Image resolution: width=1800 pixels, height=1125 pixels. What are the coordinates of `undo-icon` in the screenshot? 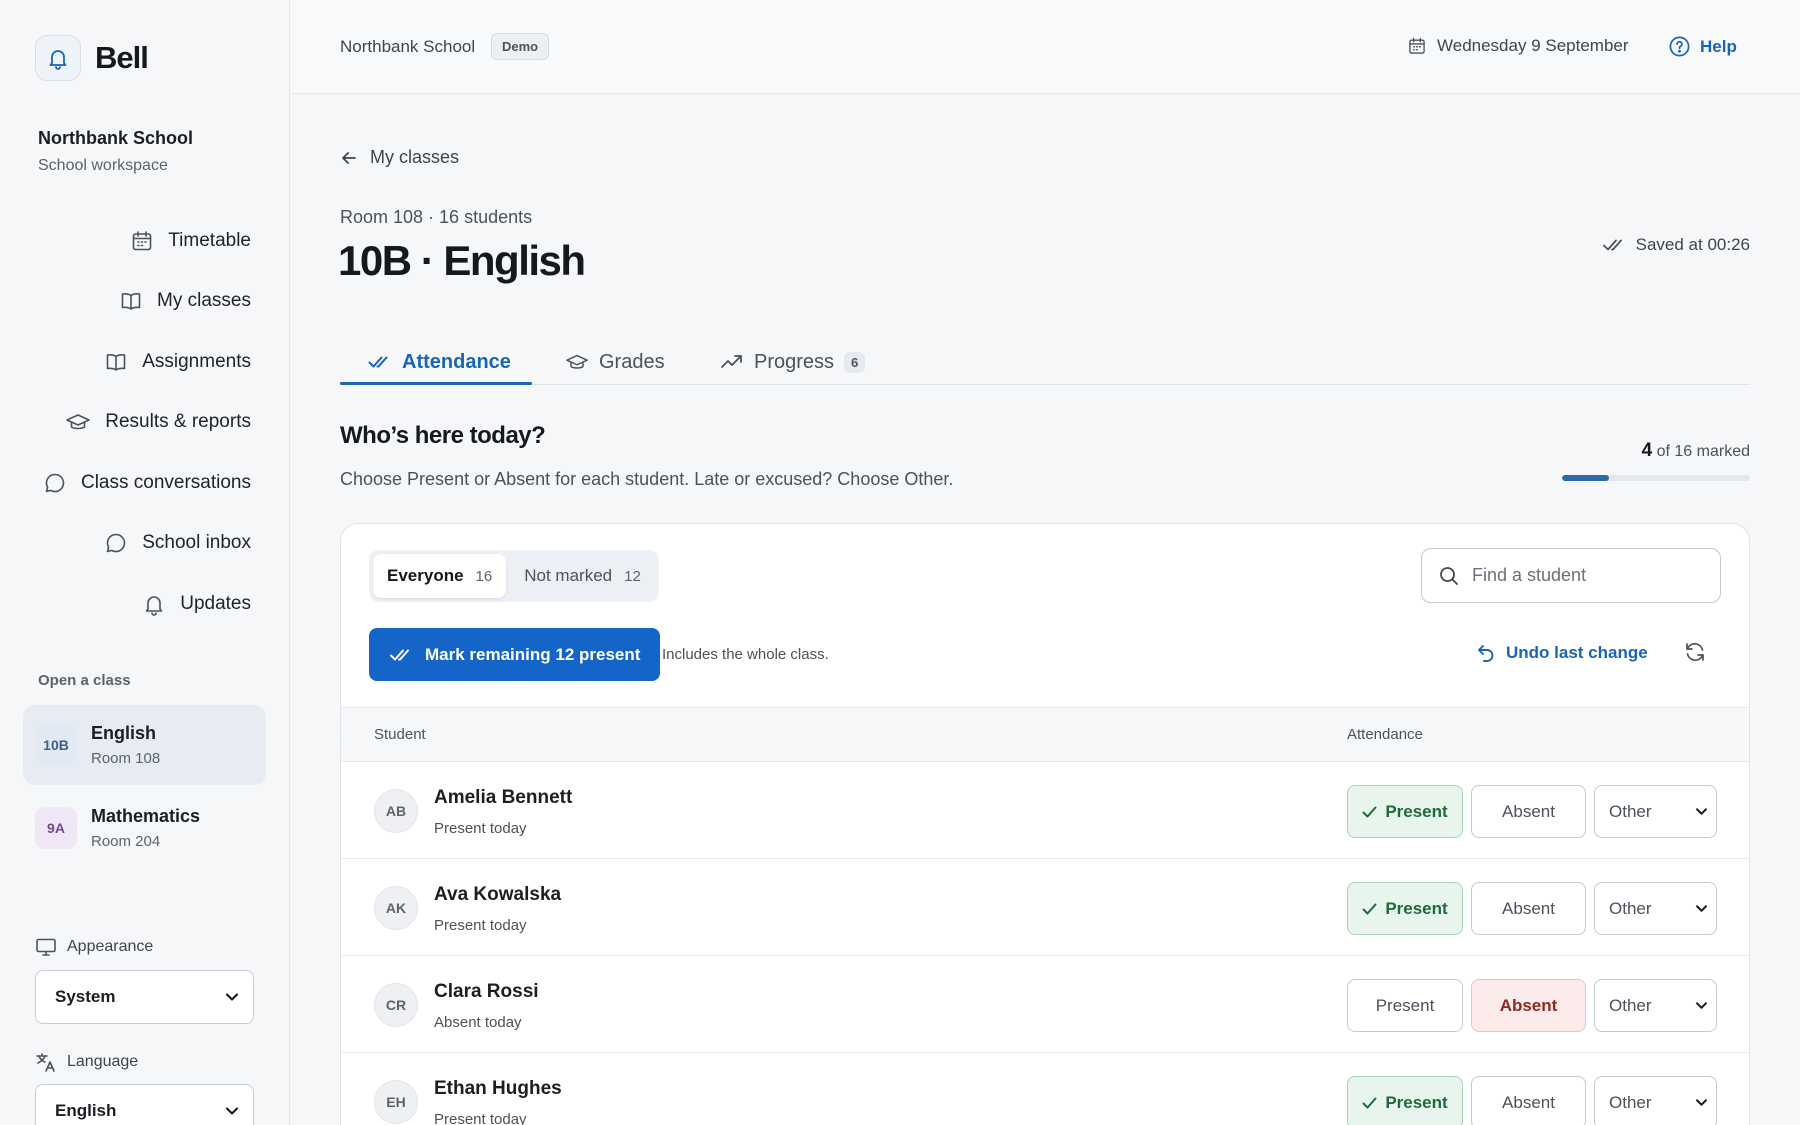 It's located at (1486, 653).